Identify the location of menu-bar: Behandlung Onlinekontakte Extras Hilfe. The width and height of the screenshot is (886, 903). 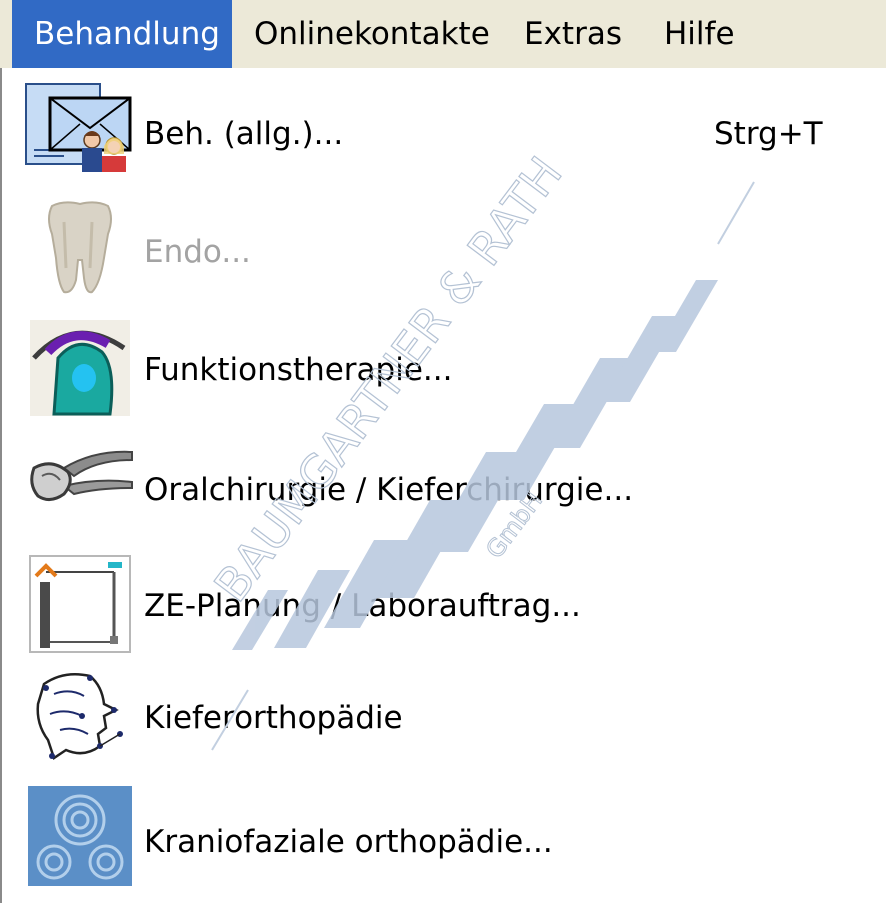
(443, 34).